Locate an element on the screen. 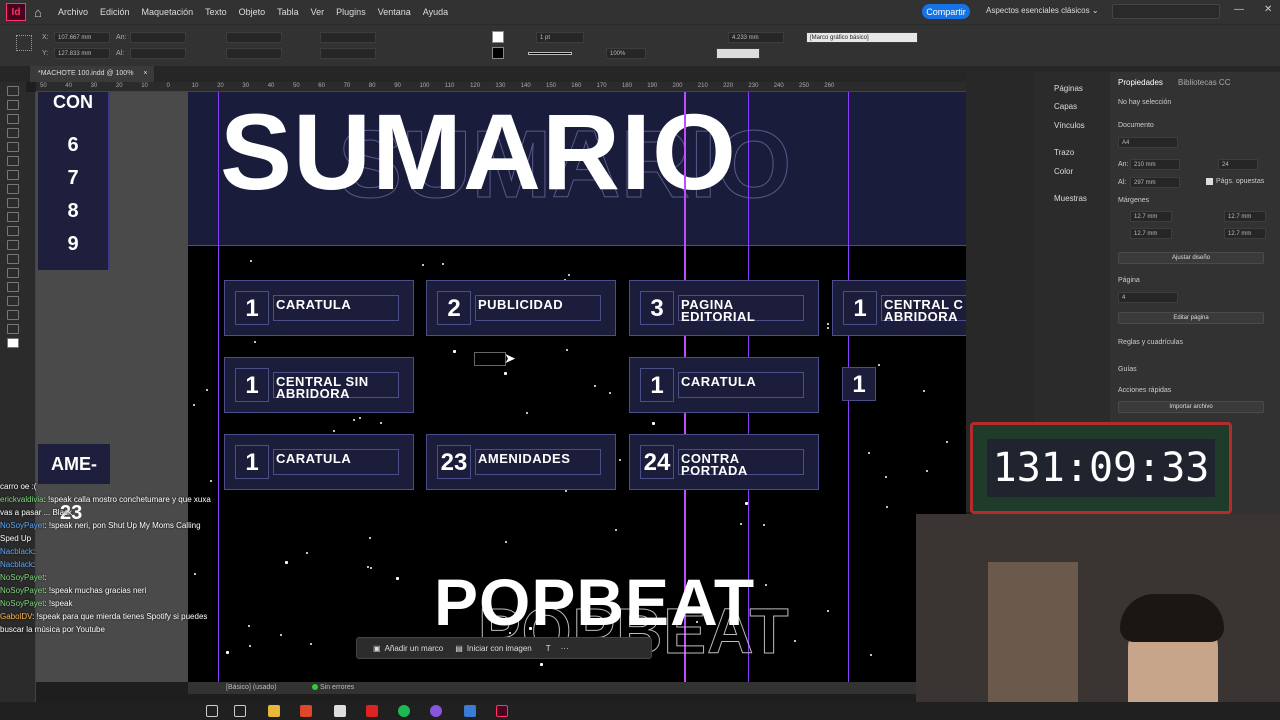  import-file-button: Importar archivo is located at coordinates (1191, 407).